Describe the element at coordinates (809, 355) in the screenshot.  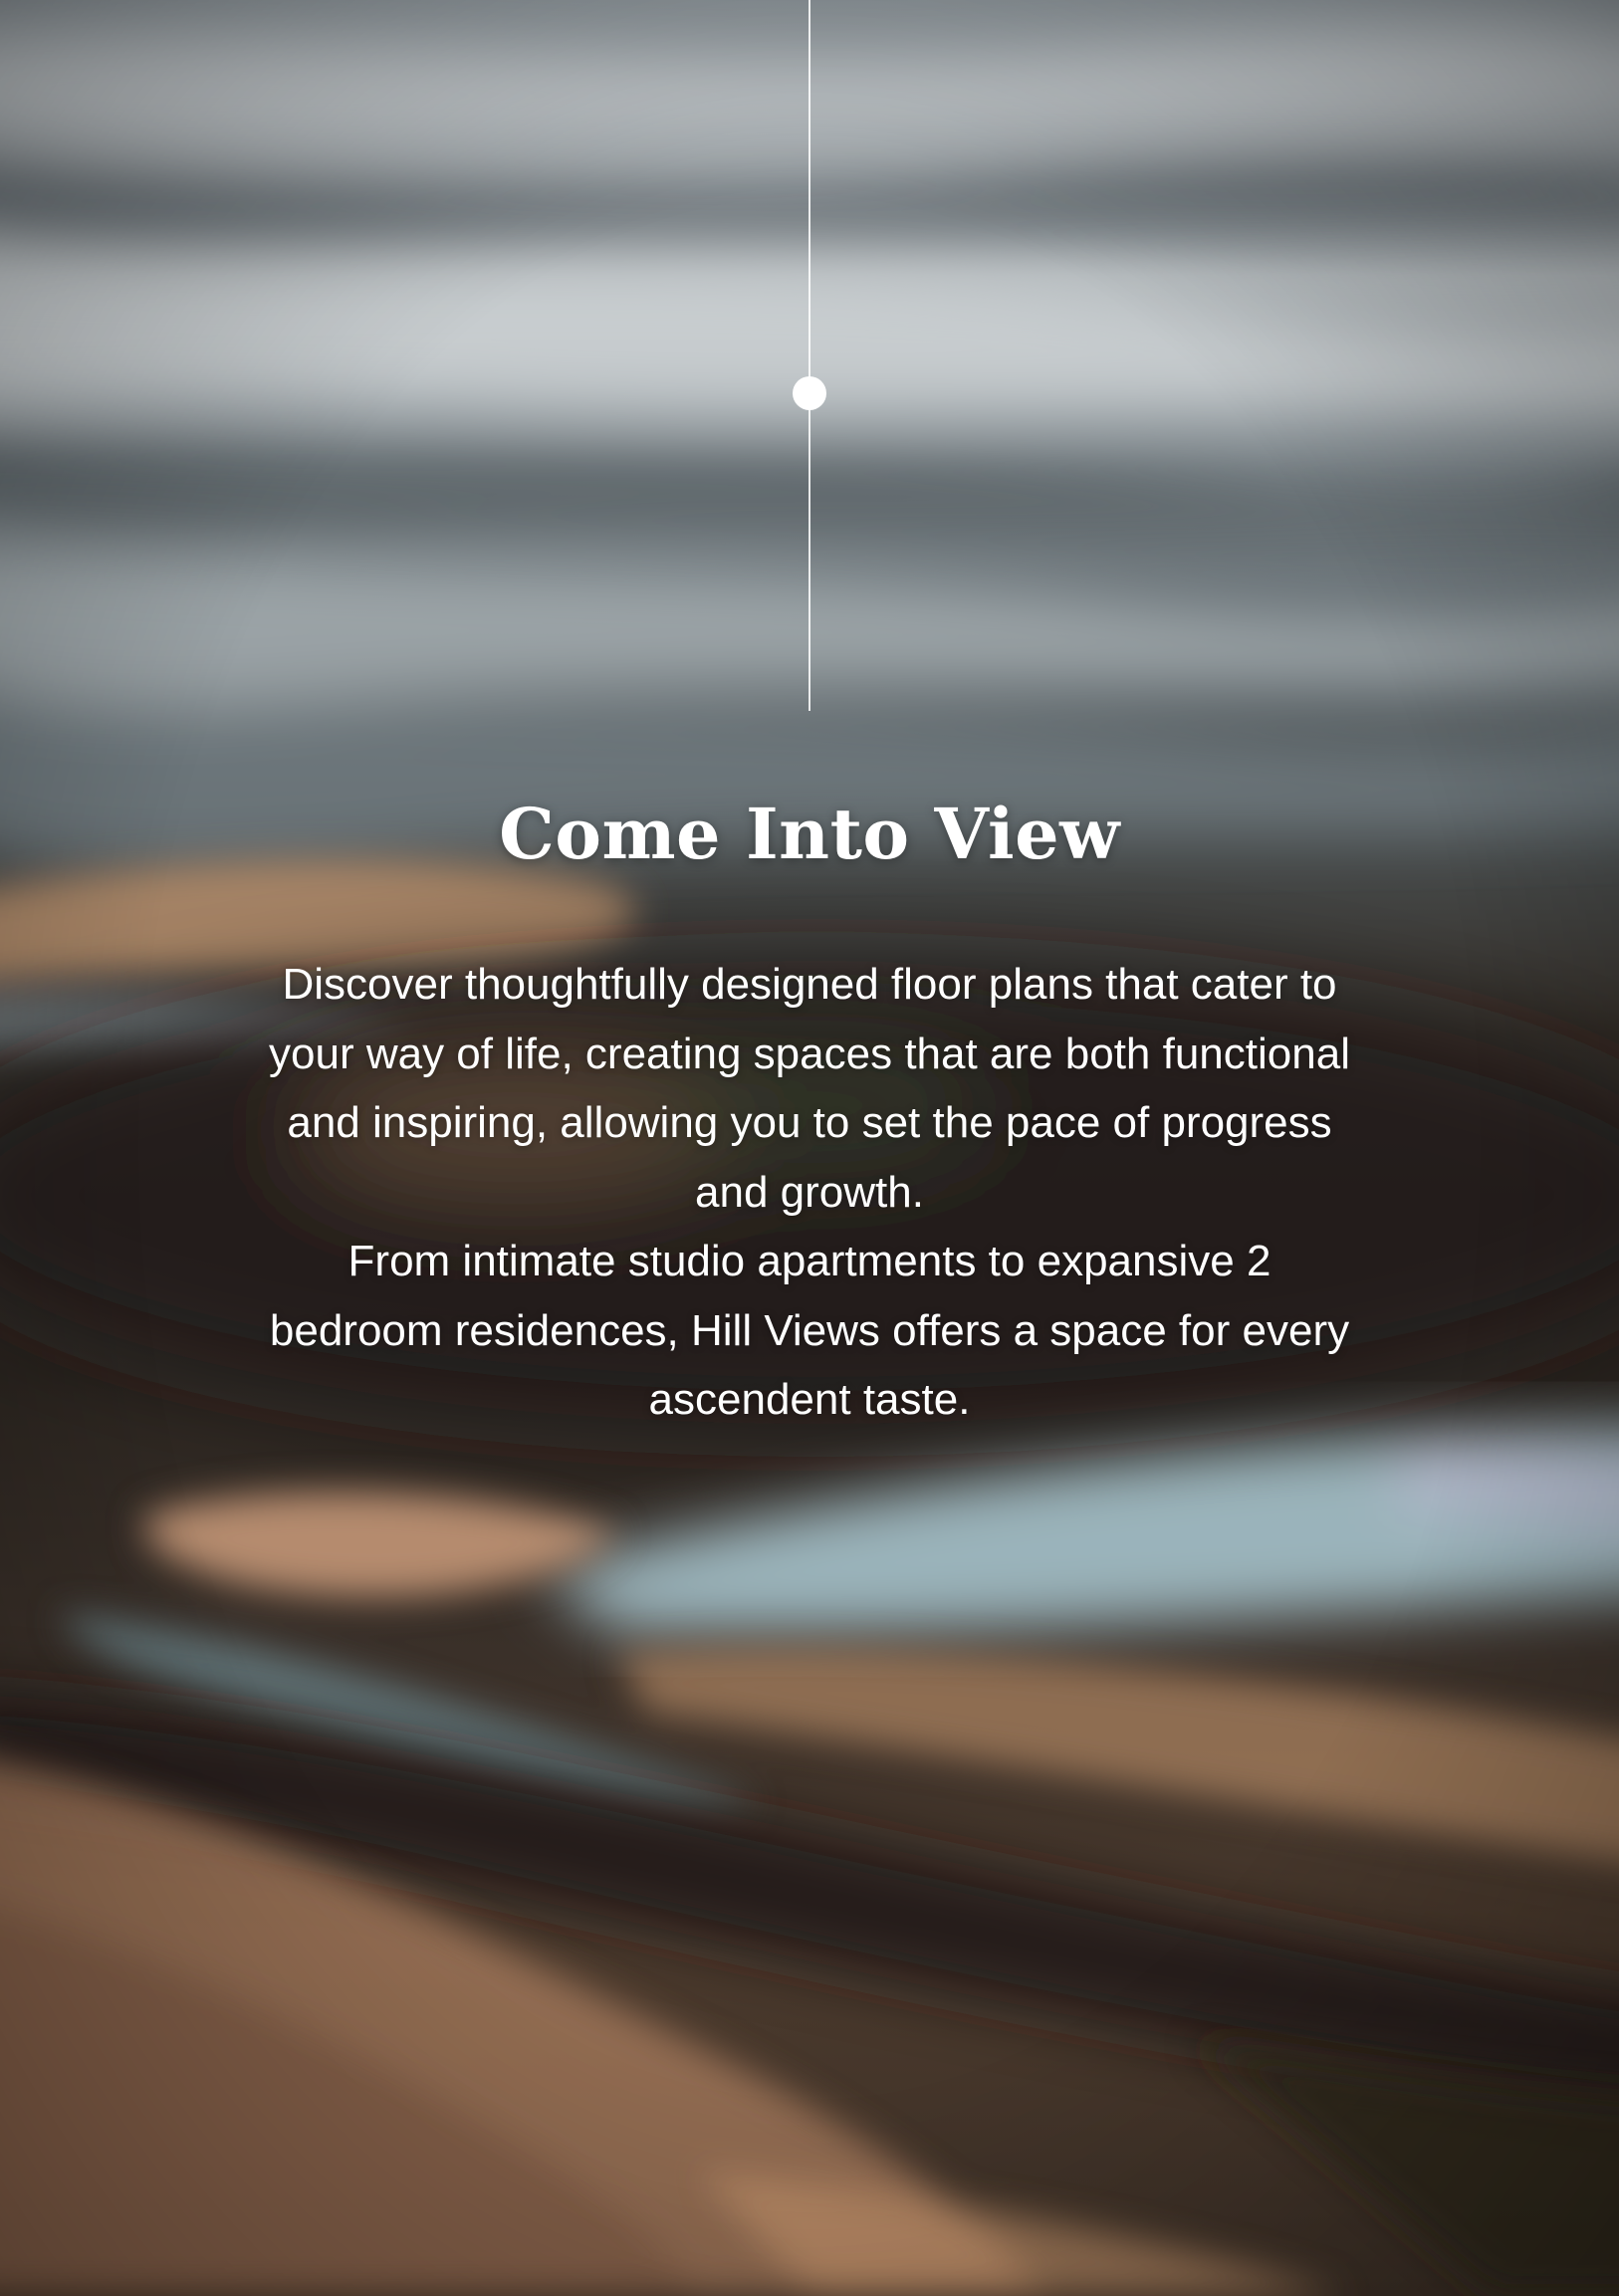
I see `vertical-divider-line` at that location.